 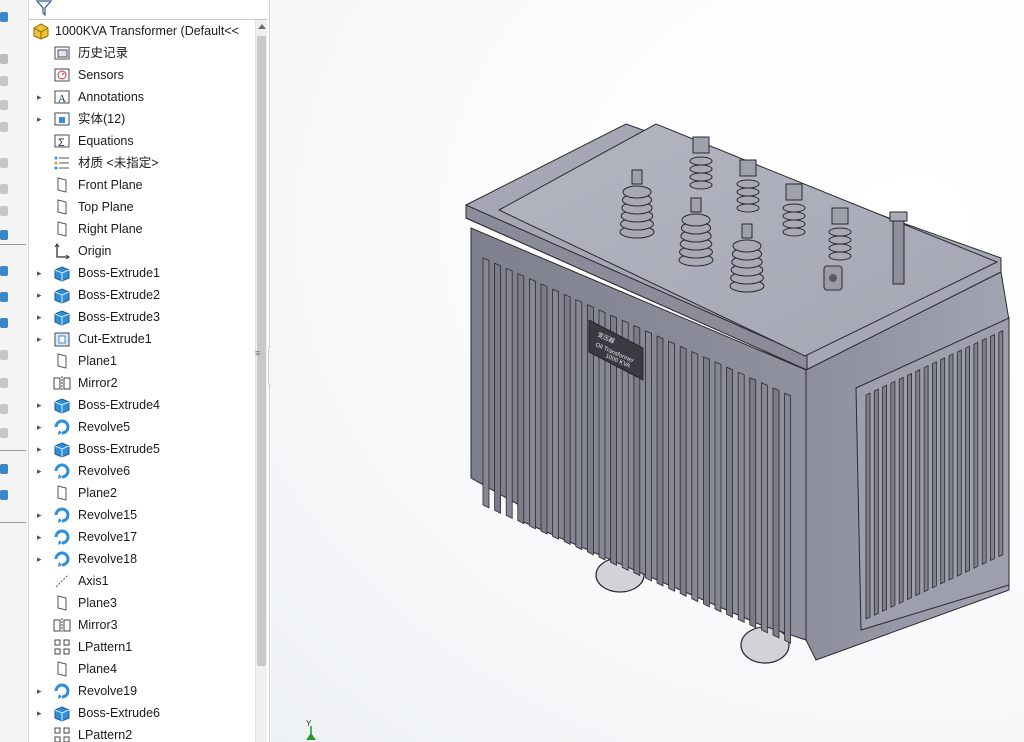 I want to click on svg-text: Σ, so click(x=61, y=143).